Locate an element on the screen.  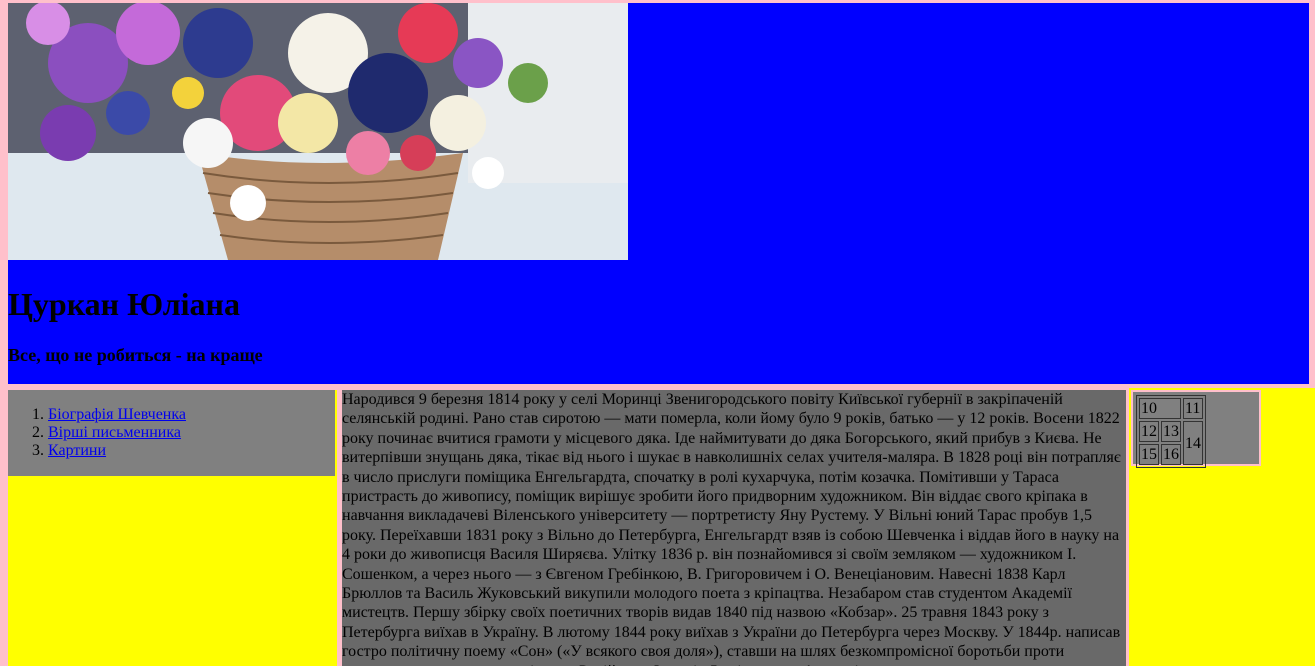
table-cell: 13 is located at coordinates (1171, 431).